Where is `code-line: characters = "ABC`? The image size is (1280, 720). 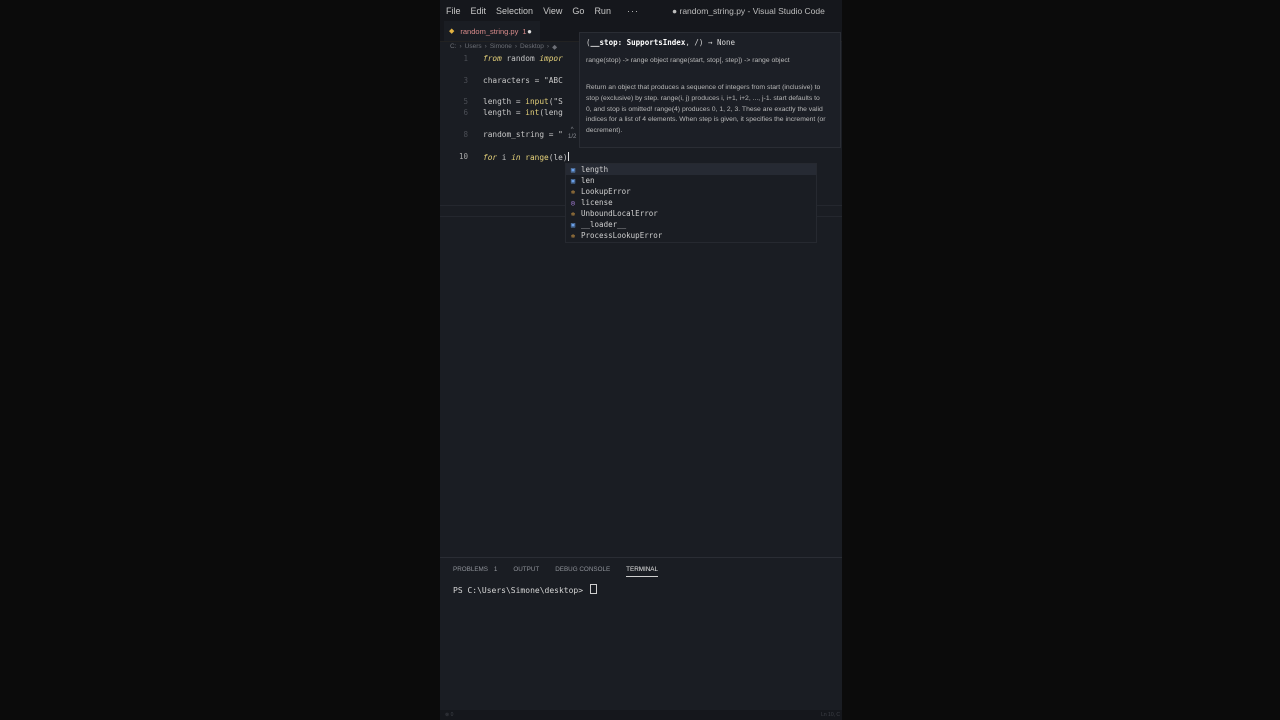
code-line: characters = "ABC is located at coordinates (523, 80).